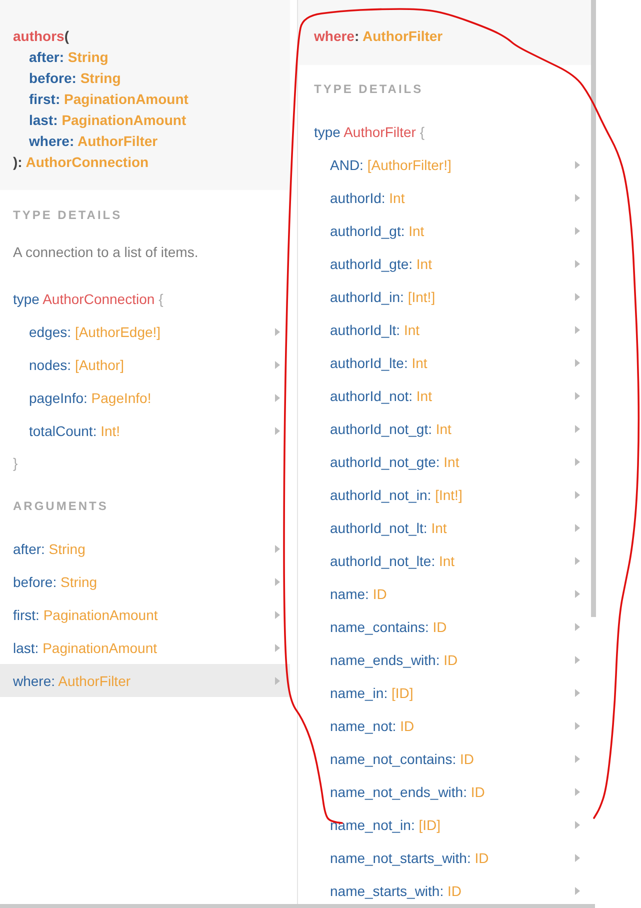 Image resolution: width=641 pixels, height=908 pixels. What do you see at coordinates (108, 120) in the screenshot?
I see `signature-line: last: PaginationAmount` at bounding box center [108, 120].